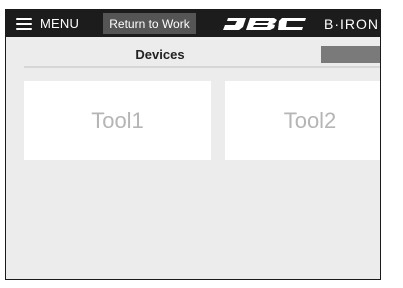  I want to click on brand-name: B·IRON, so click(351, 23).